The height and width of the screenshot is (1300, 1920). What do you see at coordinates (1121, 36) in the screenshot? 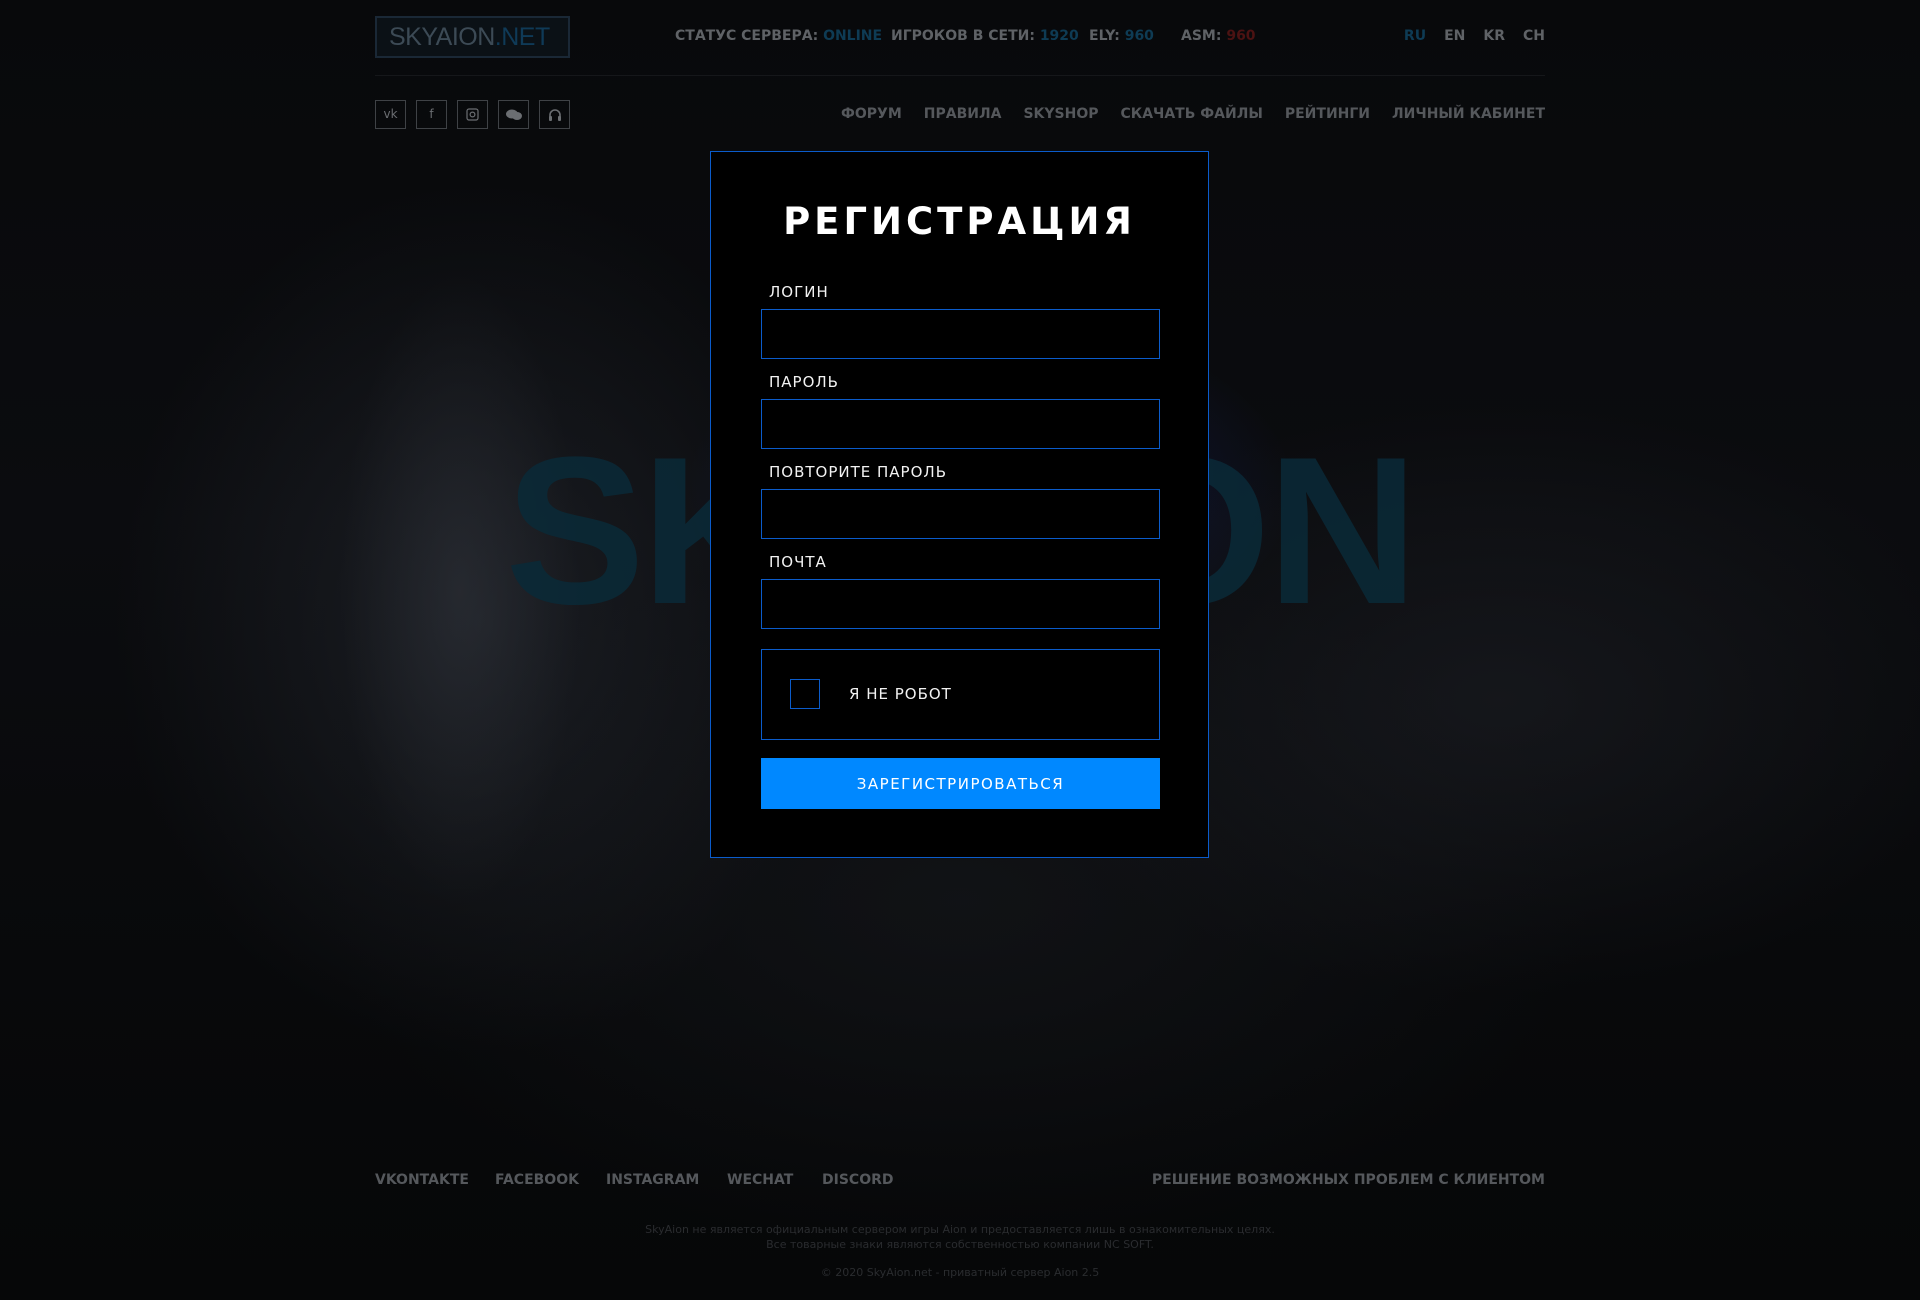
I see `ely-count: ELY: 960` at bounding box center [1121, 36].